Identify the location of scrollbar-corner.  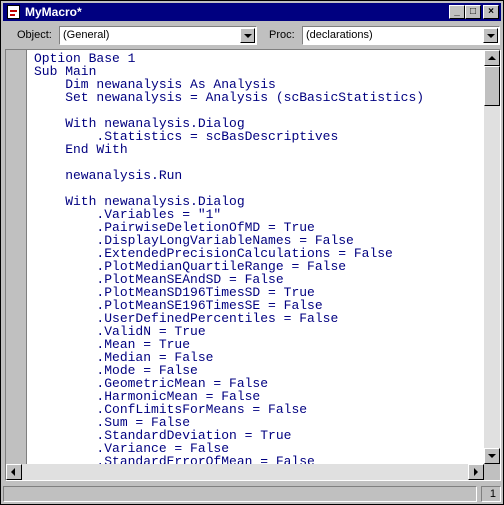
(492, 472).